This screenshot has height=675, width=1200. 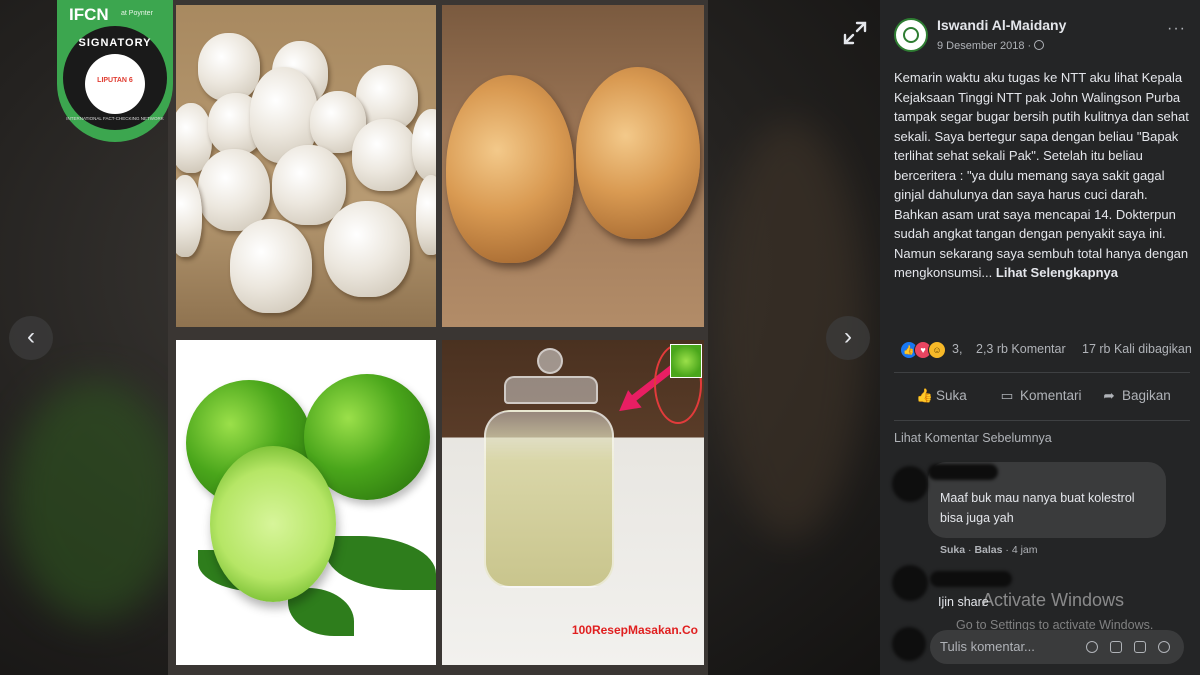 I want to click on avatar-emblem, so click(x=911, y=35).